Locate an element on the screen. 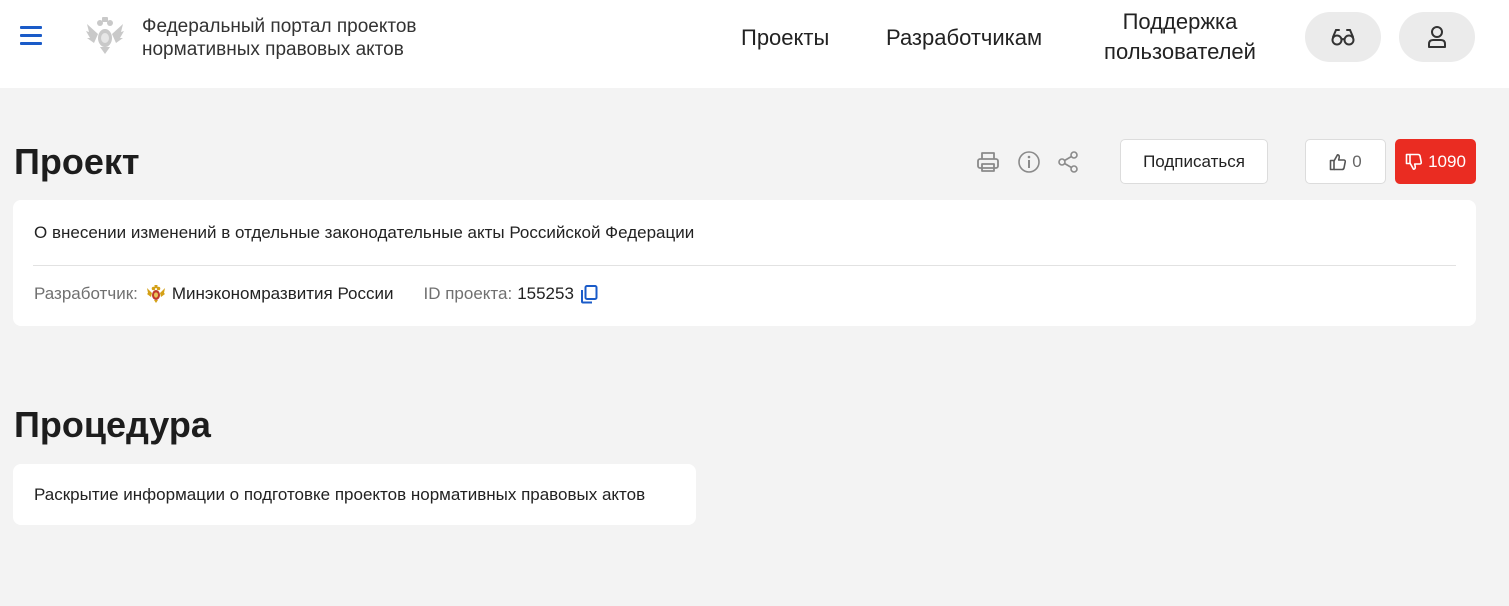 Image resolution: width=1509 pixels, height=606 pixels. glasses-icon is located at coordinates (1343, 37).